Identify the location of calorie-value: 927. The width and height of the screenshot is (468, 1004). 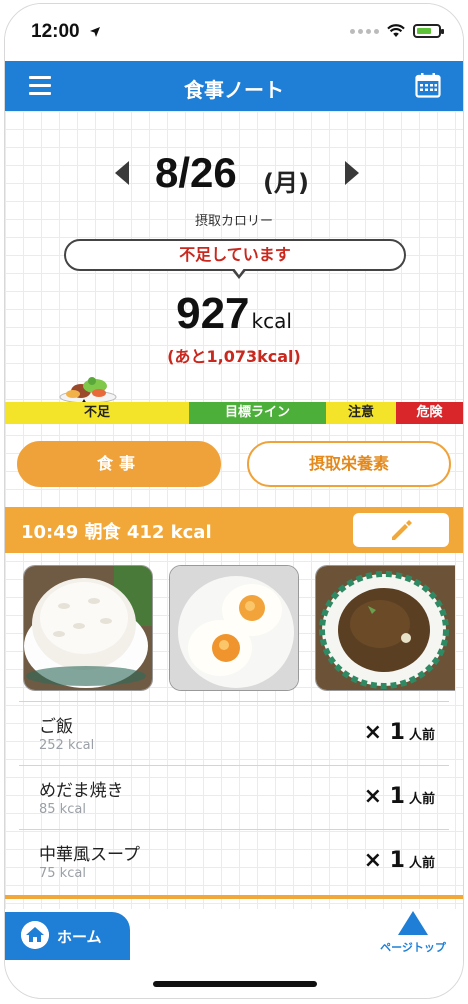
(213, 313).